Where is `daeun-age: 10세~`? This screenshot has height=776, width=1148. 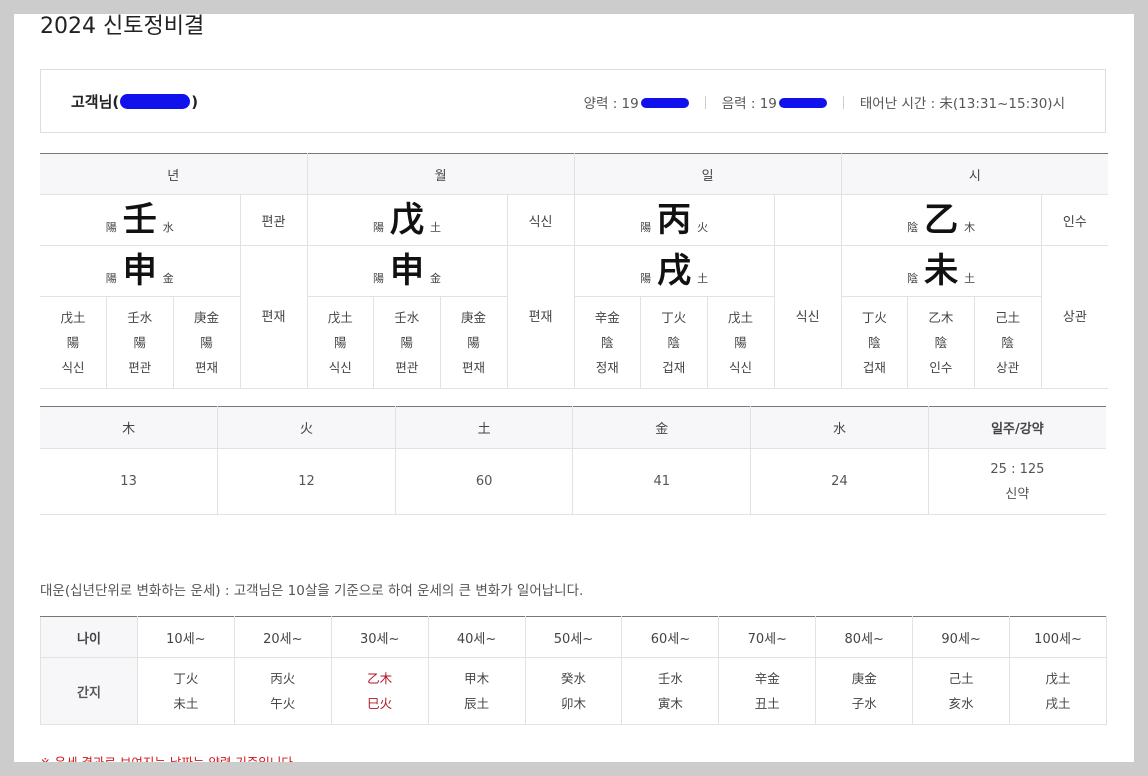
daeun-age: 10세~ is located at coordinates (185, 637).